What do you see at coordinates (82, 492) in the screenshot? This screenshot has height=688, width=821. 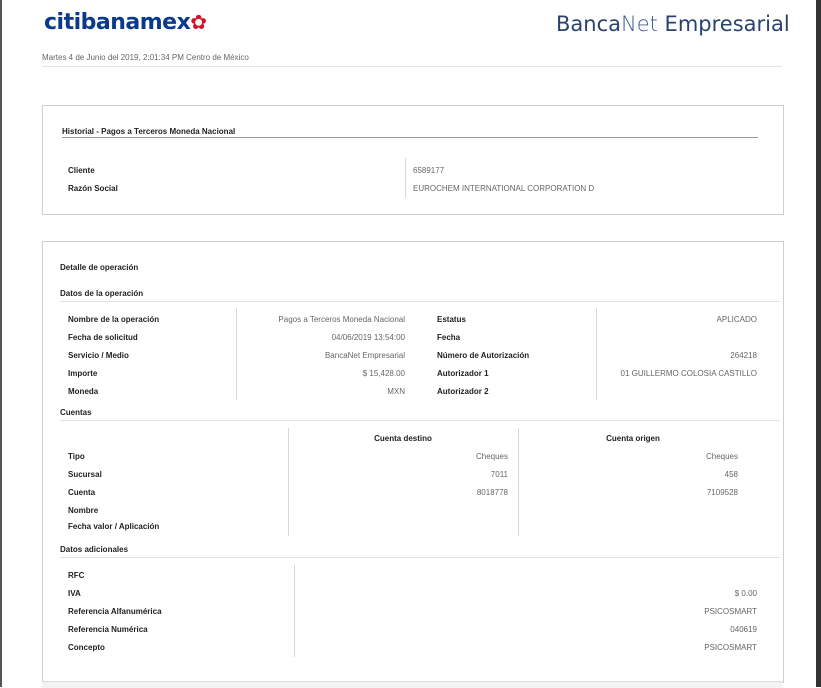 I see `cuentas-row-label: Cuenta` at bounding box center [82, 492].